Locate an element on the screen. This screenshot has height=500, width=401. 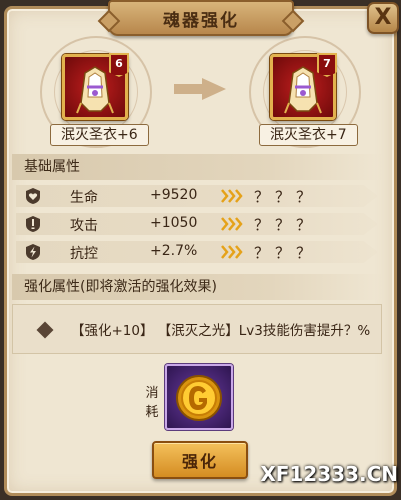
site-watermark: XF12333.CN is located at coordinates (328, 474).